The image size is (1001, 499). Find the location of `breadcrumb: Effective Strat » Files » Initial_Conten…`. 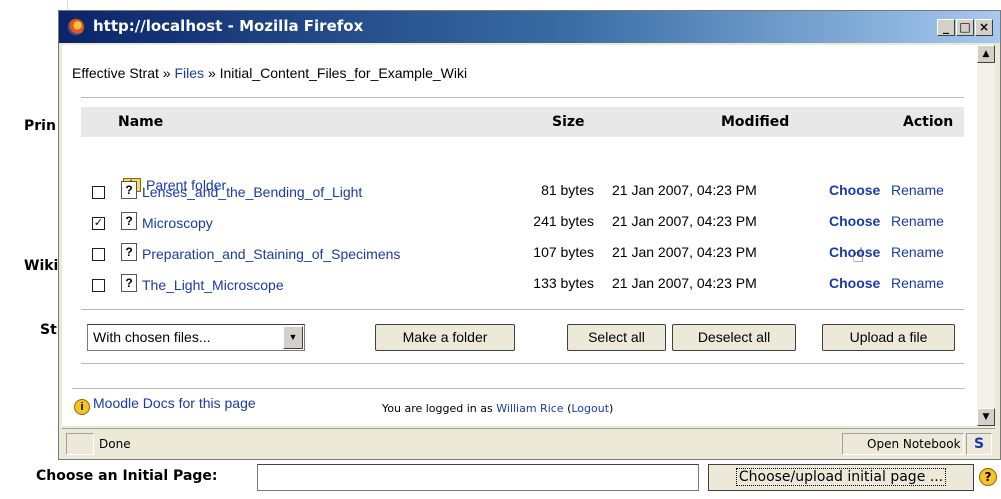

breadcrumb: Effective Strat » Files » Initial_Conten… is located at coordinates (269, 73).